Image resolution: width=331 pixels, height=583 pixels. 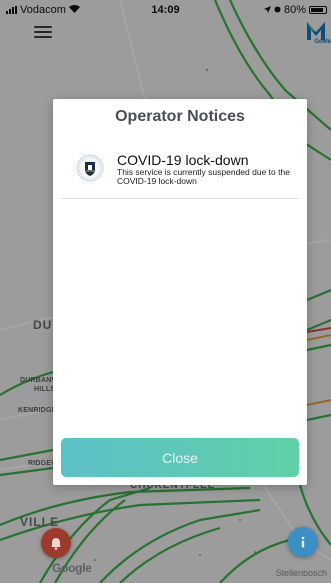 I want to click on dialog-title: Operator Notices, so click(x=180, y=116).